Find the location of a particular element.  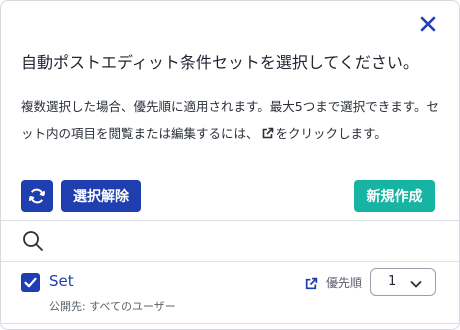

description-text-2: をクリックします。 is located at coordinates (331, 133).